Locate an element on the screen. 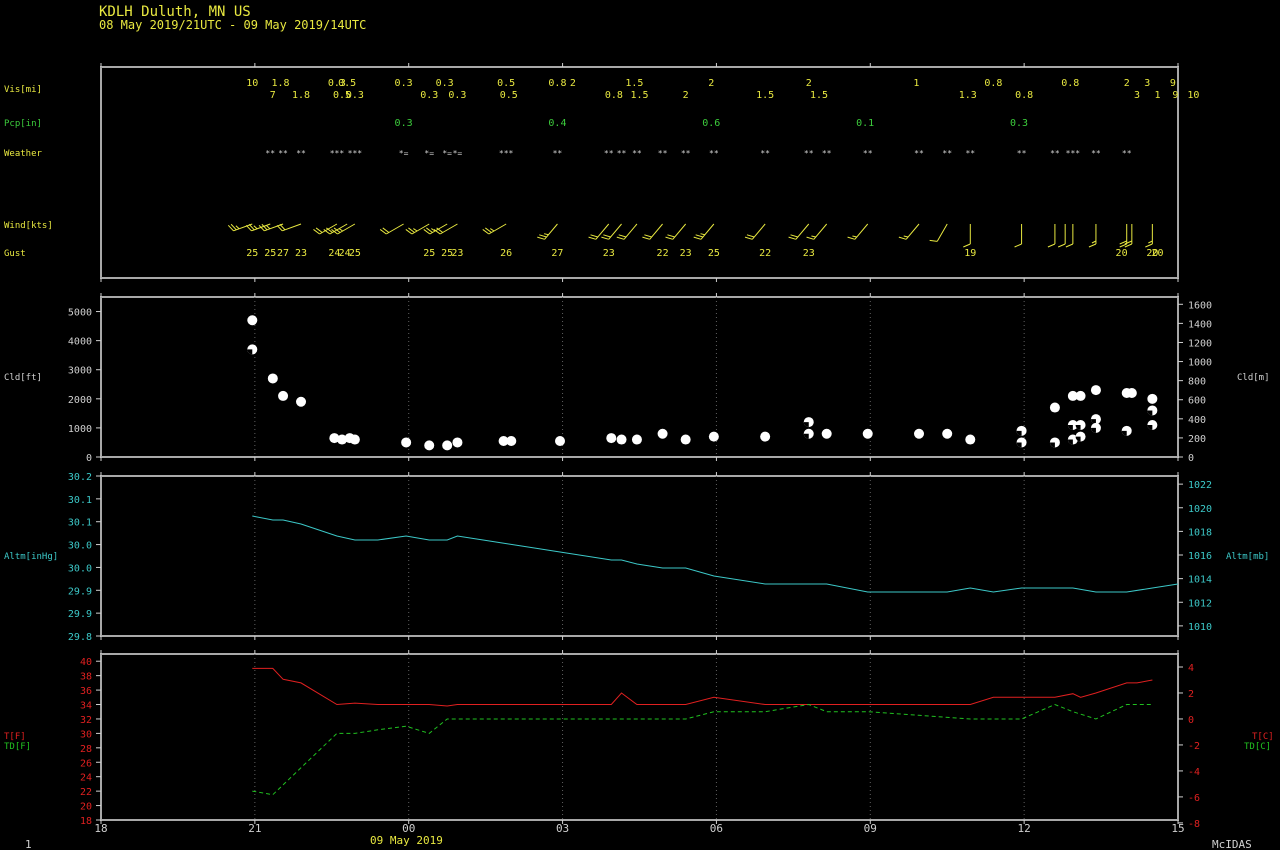  y-tick-label: 30.1 is located at coordinates (80, 500).